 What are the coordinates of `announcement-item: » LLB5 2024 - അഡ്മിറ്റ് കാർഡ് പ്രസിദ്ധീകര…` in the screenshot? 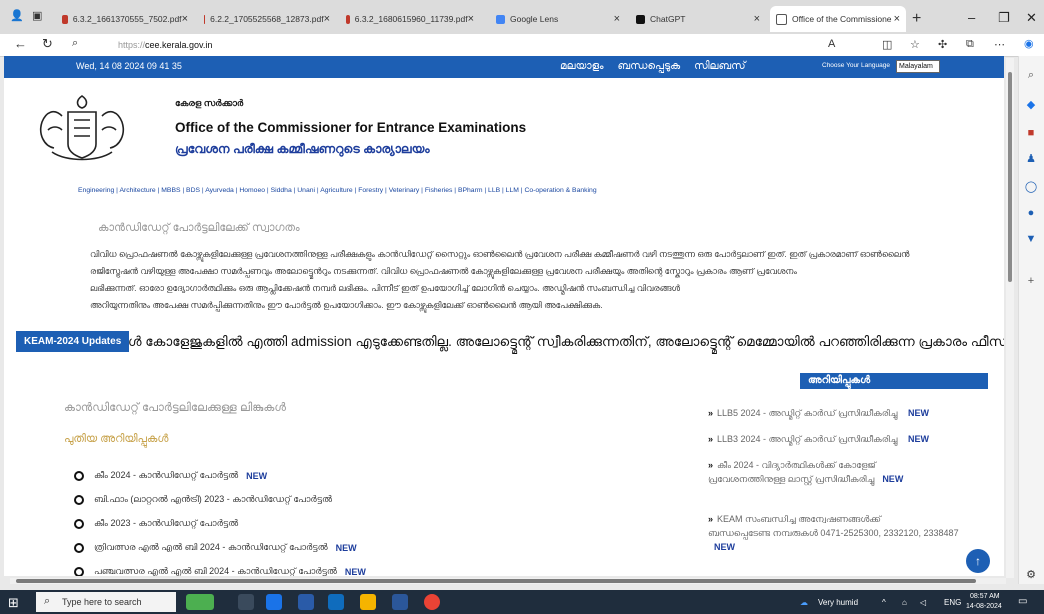 It's located at (818, 413).